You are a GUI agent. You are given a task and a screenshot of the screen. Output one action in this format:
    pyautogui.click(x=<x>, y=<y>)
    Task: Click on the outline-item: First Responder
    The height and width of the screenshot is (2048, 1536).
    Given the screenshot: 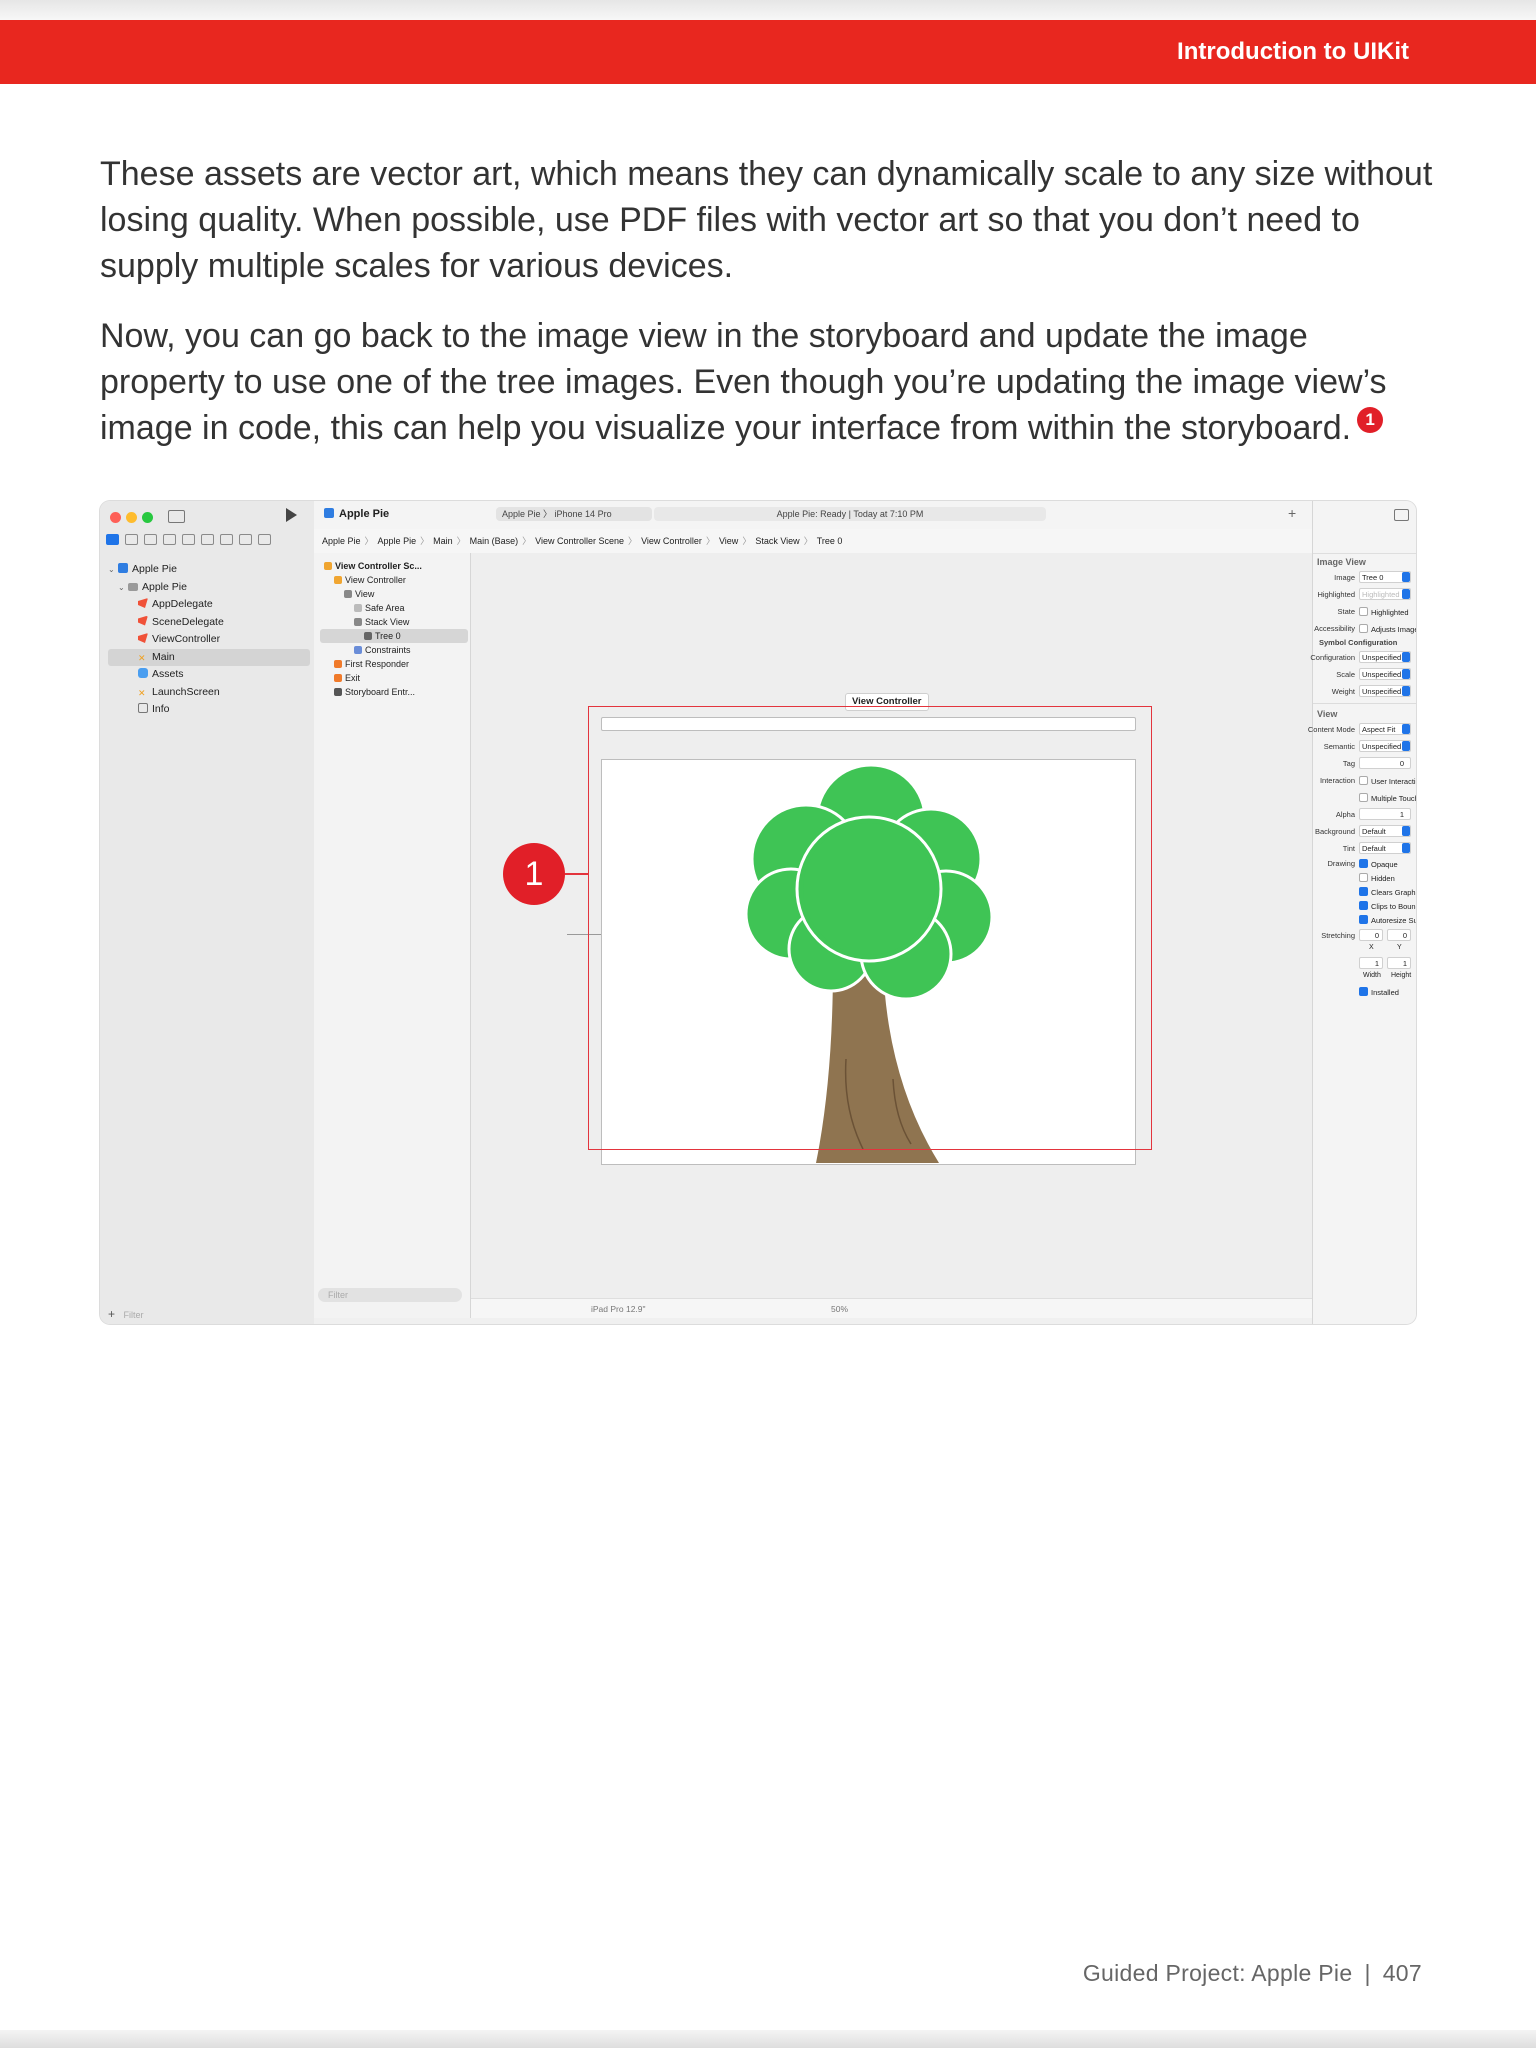 What is the action you would take?
    pyautogui.click(x=394, y=664)
    